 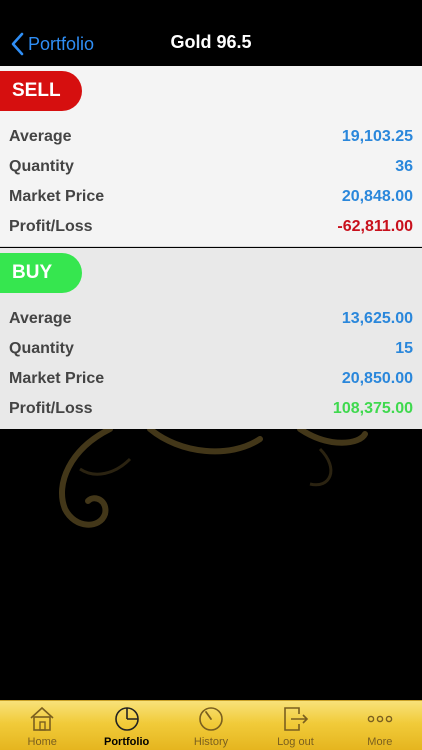 What do you see at coordinates (377, 196) in the screenshot?
I see `row-value: 20,848.00` at bounding box center [377, 196].